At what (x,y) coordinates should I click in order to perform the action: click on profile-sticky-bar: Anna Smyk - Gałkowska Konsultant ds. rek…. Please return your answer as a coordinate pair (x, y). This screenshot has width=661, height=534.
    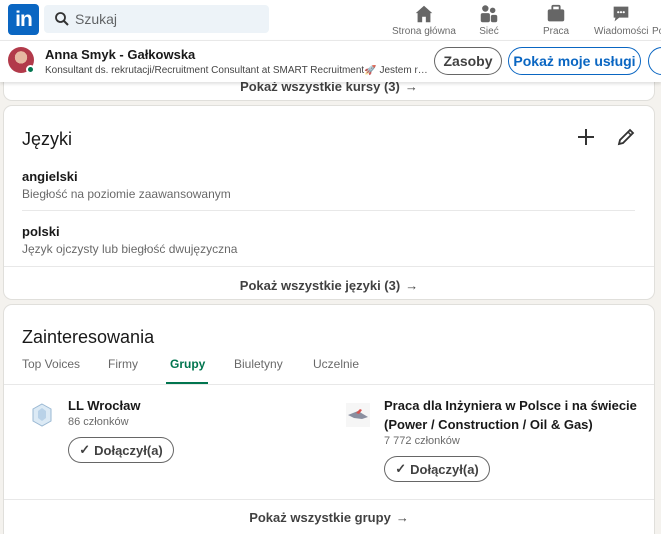
    Looking at the image, I should click on (330, 61).